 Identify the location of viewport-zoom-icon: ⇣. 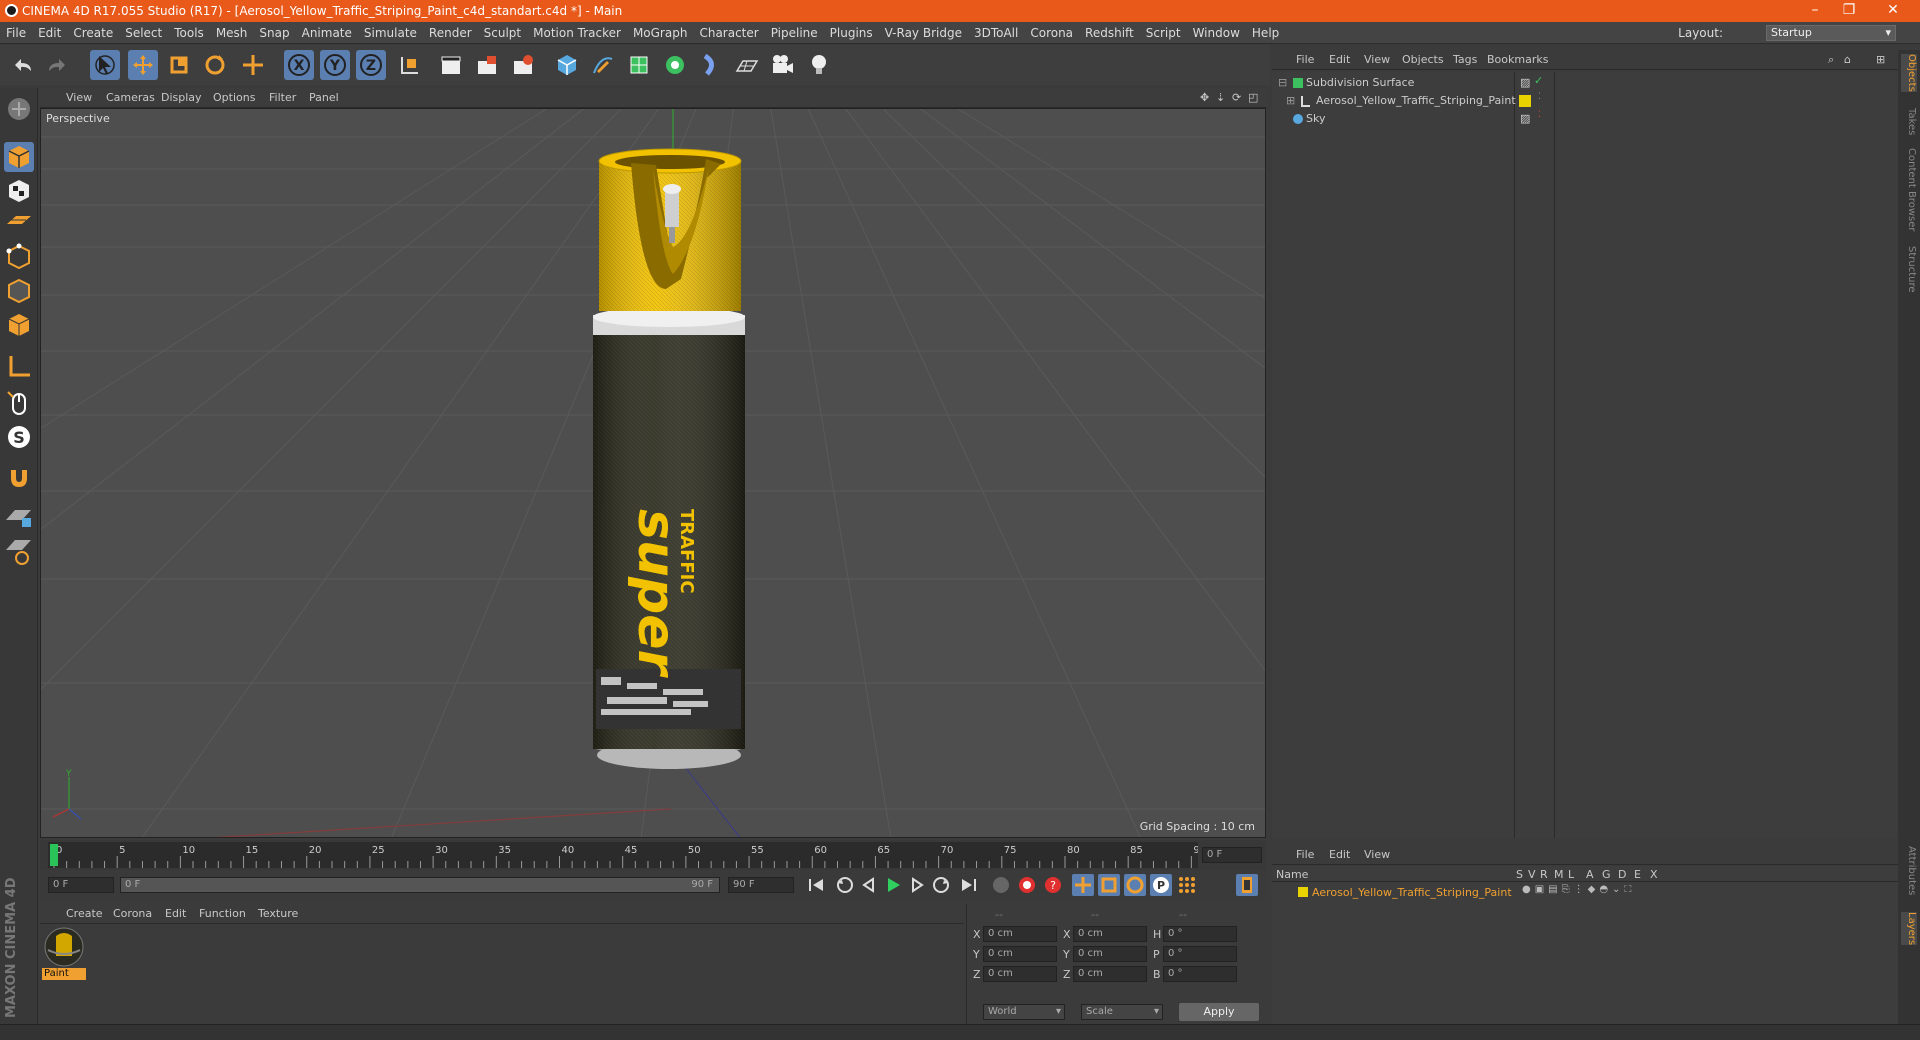
(1220, 97).